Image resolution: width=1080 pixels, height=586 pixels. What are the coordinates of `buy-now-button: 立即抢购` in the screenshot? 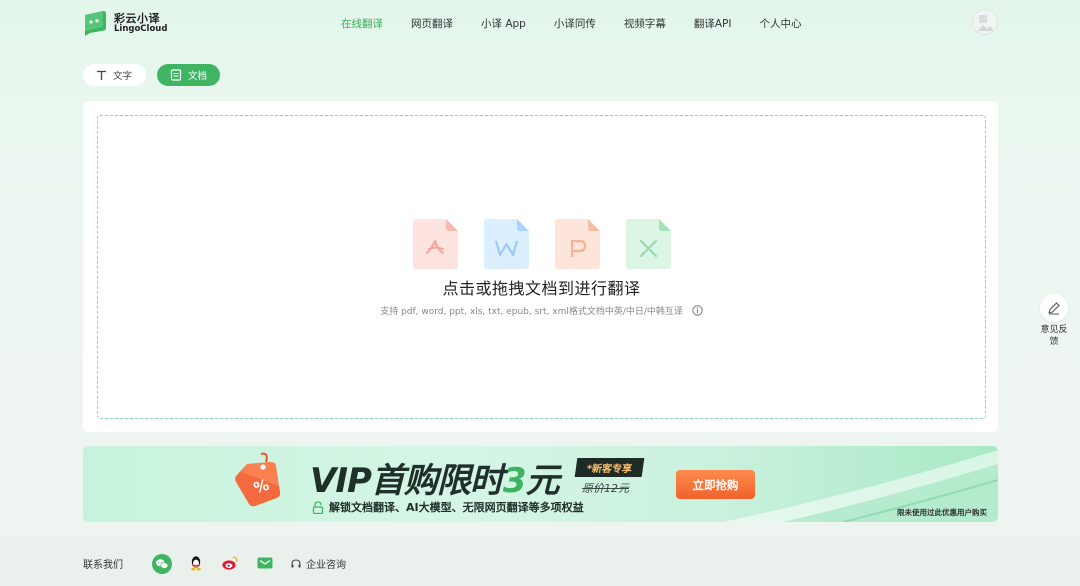 It's located at (715, 484).